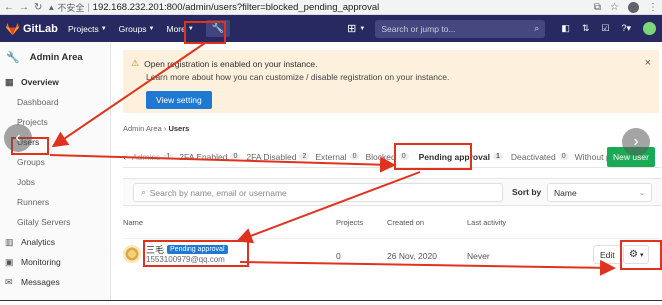 The height and width of the screenshot is (305, 662). I want to click on annotation-box-pending-tab, so click(433, 156).